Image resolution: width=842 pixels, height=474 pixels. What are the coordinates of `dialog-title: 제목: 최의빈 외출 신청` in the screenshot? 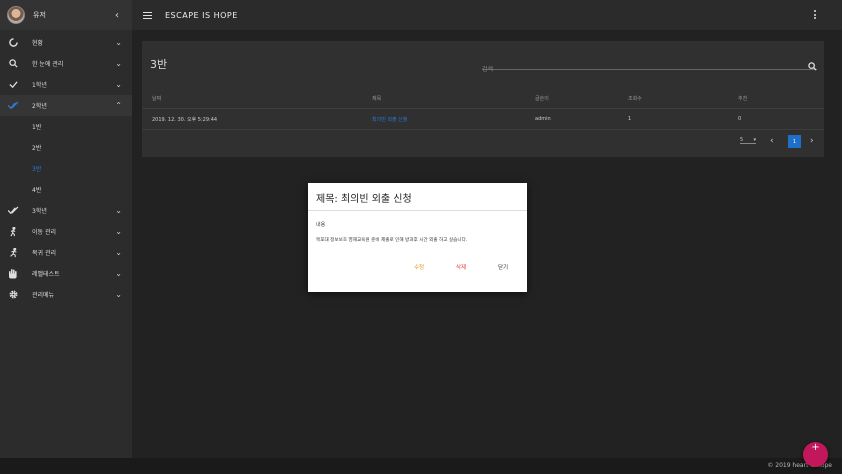 It's located at (364, 199).